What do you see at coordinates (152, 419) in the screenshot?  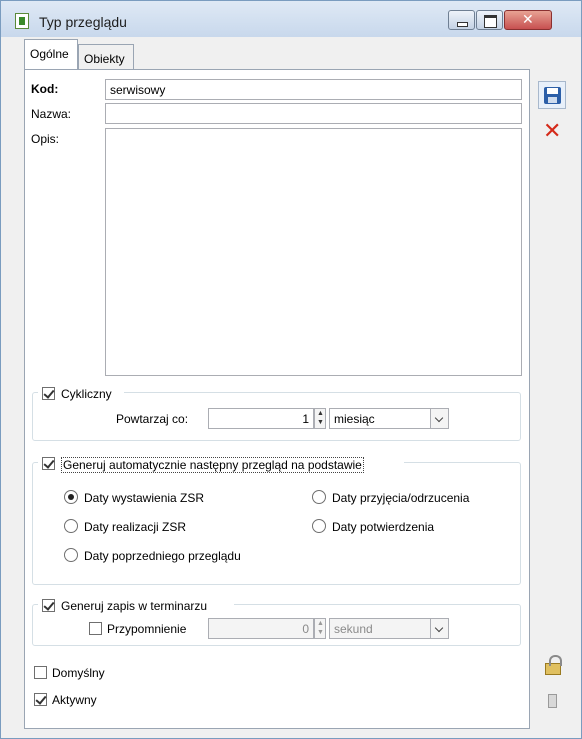 I see `powtarzaj-label: Powtarzaj co:` at bounding box center [152, 419].